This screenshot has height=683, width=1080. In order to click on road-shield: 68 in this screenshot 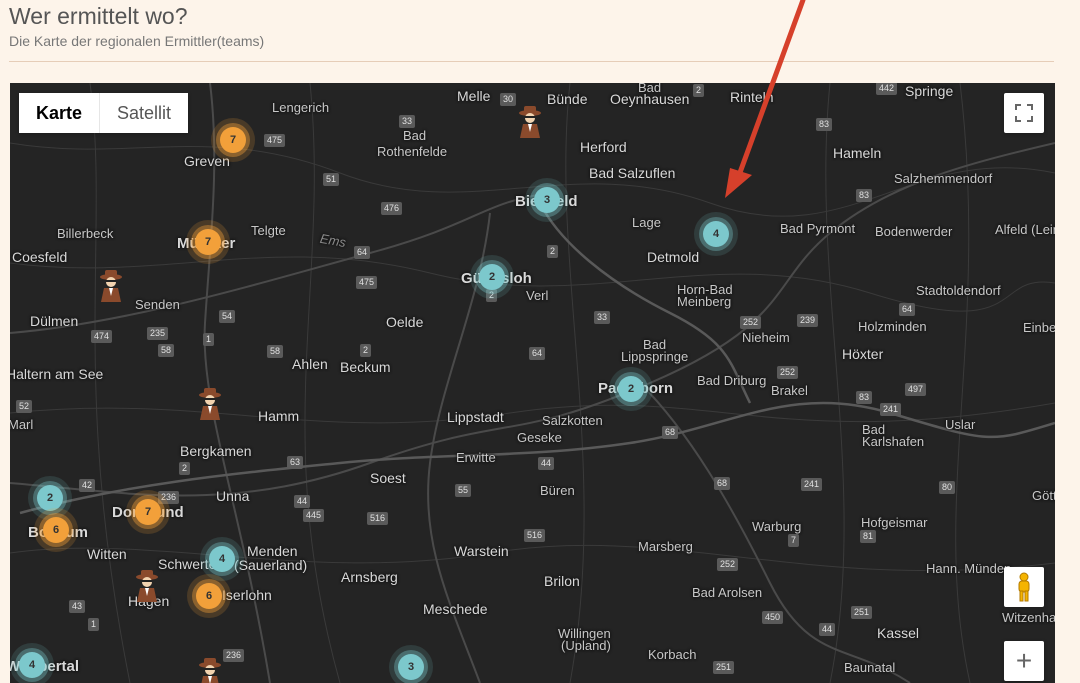, I will do `click(722, 483)`.